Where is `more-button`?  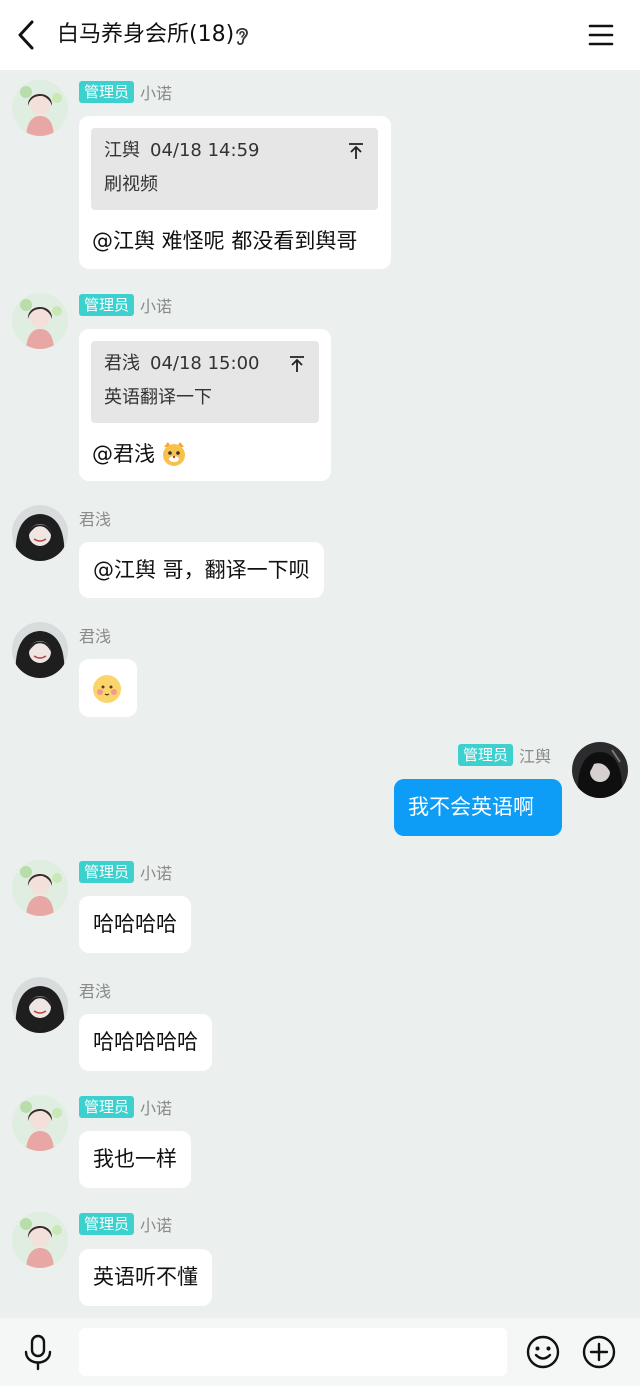
more-button is located at coordinates (599, 1352).